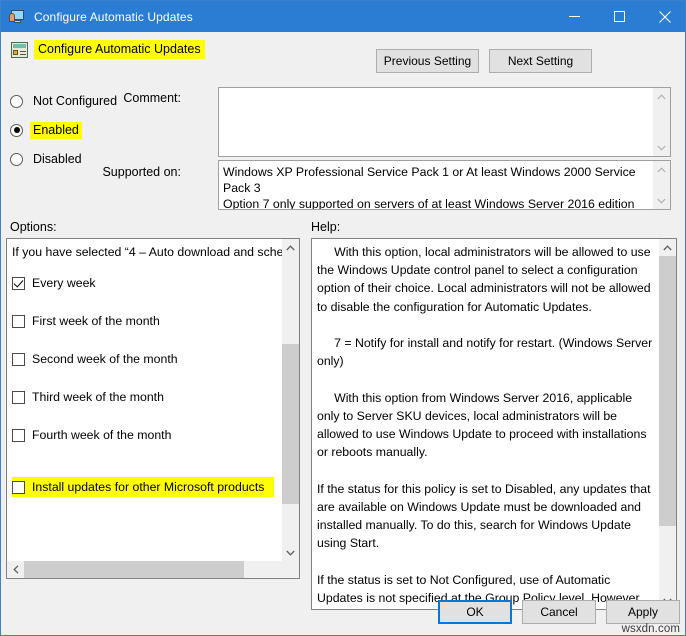 The height and width of the screenshot is (636, 686). Describe the element at coordinates (141, 172) in the screenshot. I see `supported-on-label: Supported on:` at that location.